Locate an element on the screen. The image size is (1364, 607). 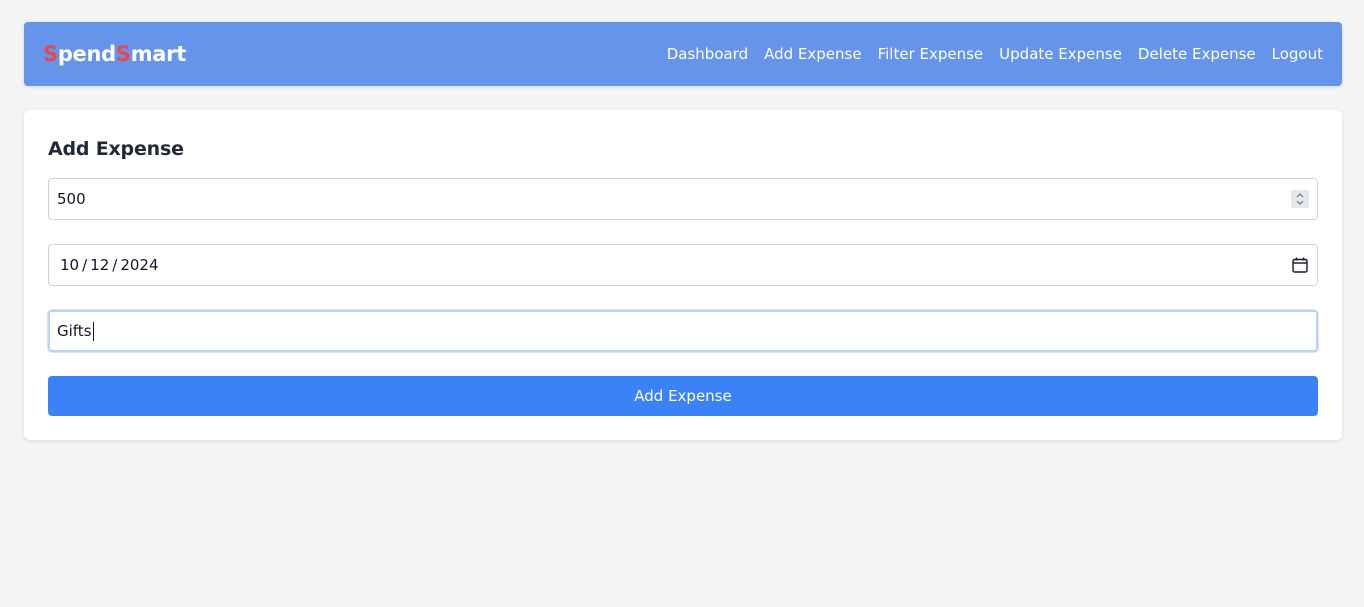
nav-link-delete-expense: Delete Expense is located at coordinates (1197, 54).